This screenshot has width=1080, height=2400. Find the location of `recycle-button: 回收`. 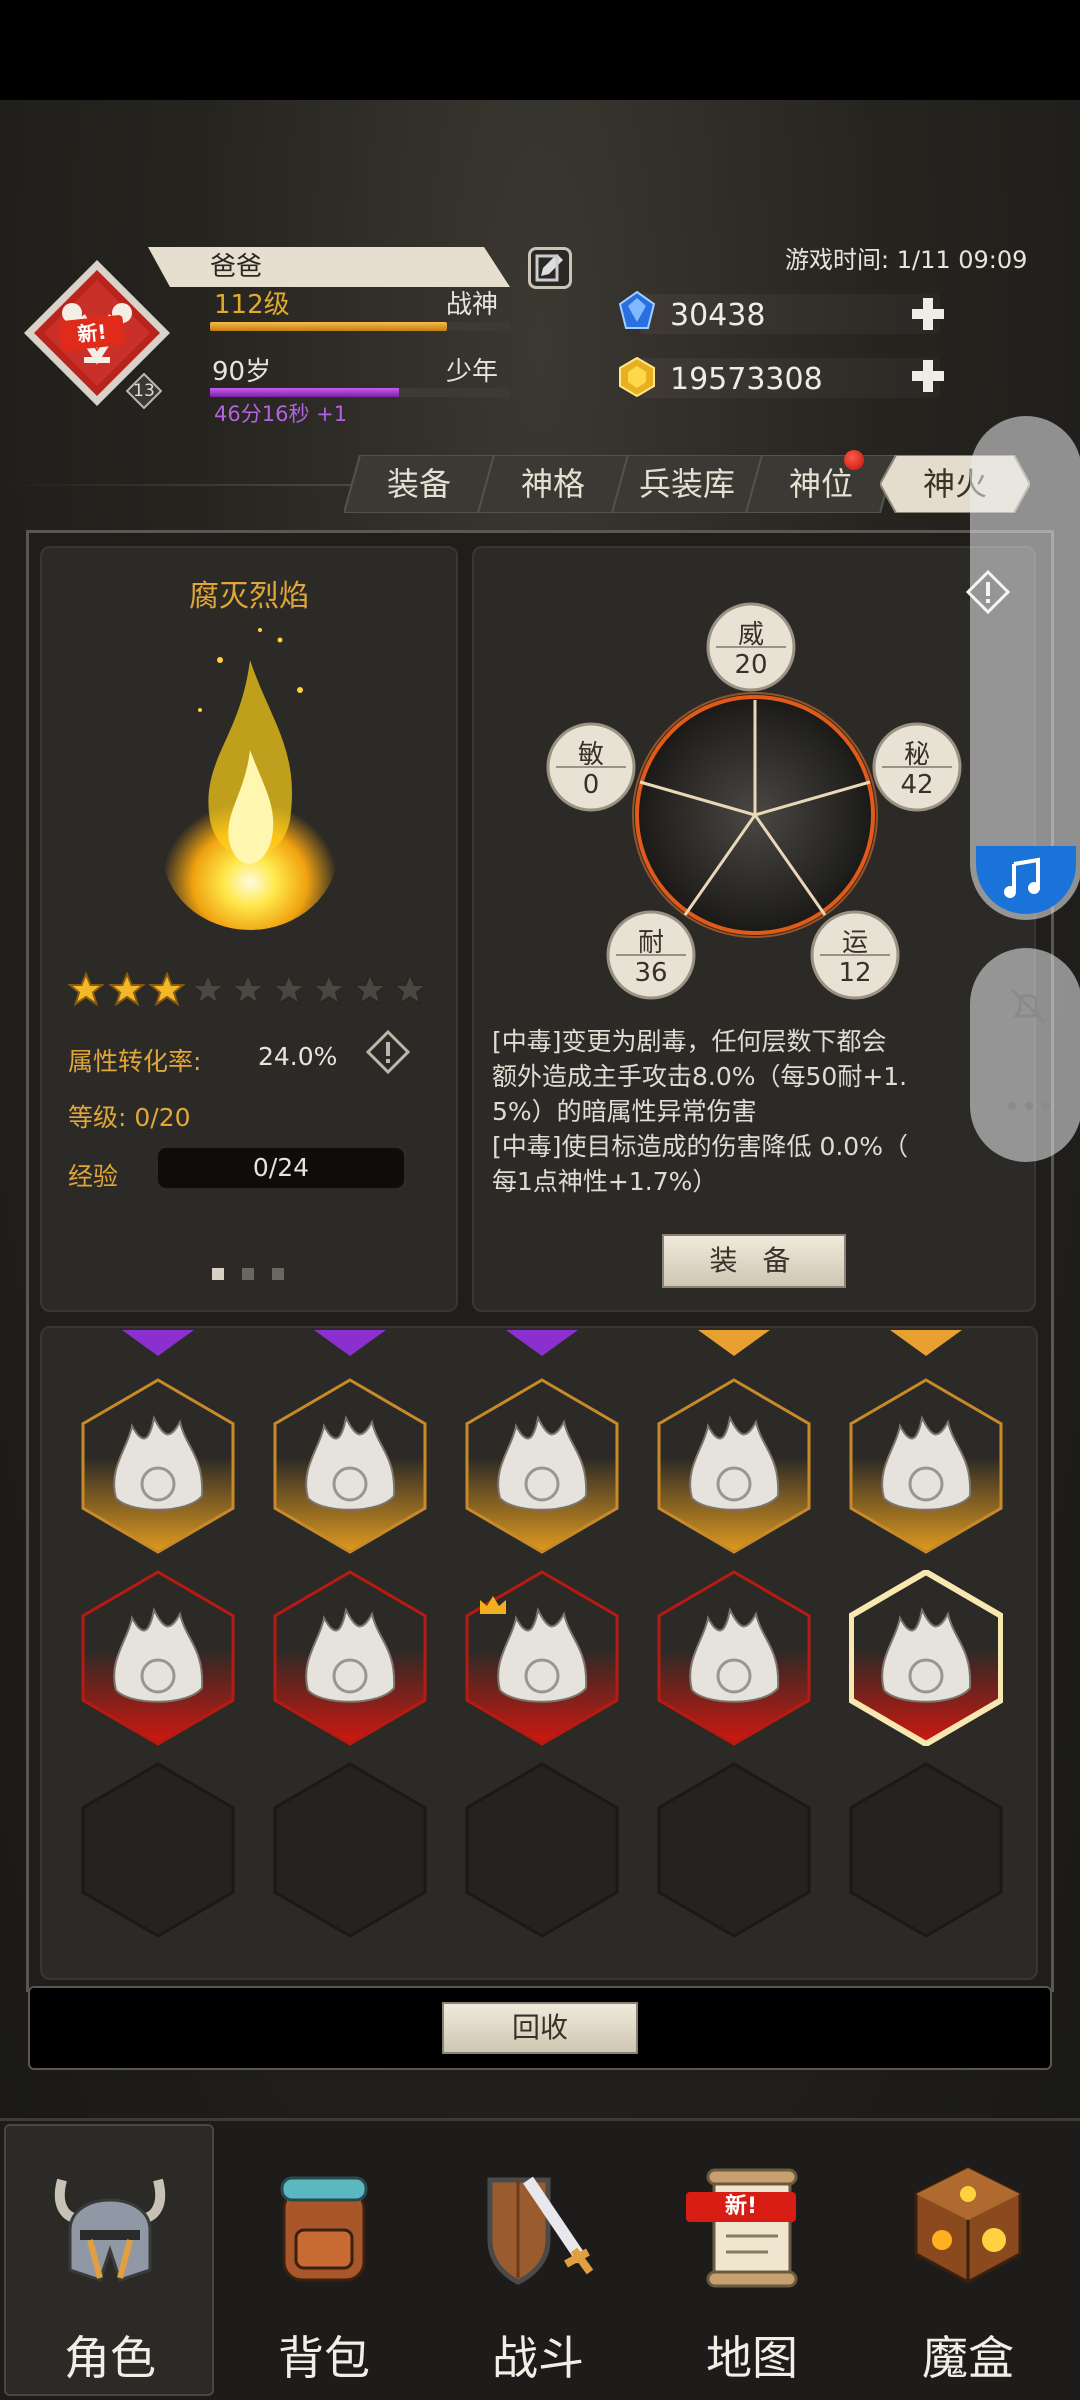

recycle-button: 回收 is located at coordinates (540, 2028).